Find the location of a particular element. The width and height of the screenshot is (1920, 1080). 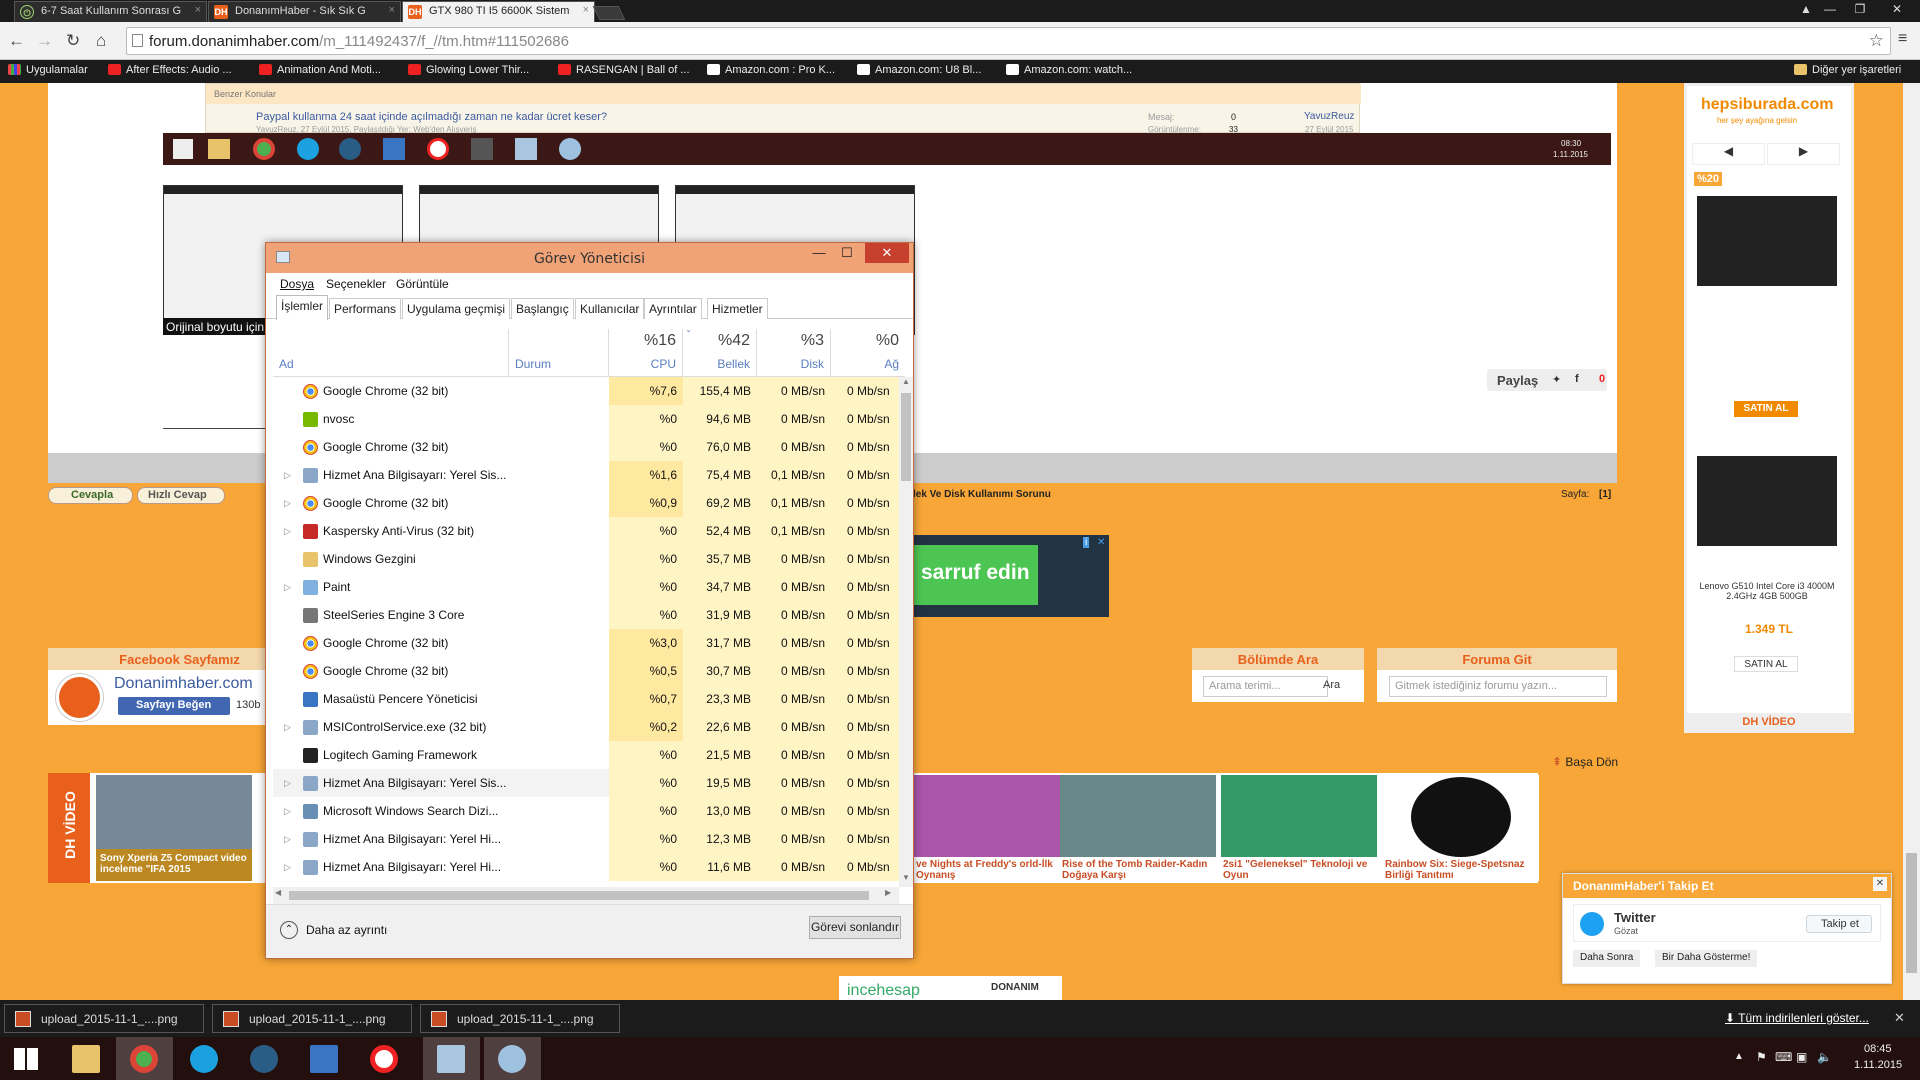

column-status: Durum is located at coordinates (559, 353).